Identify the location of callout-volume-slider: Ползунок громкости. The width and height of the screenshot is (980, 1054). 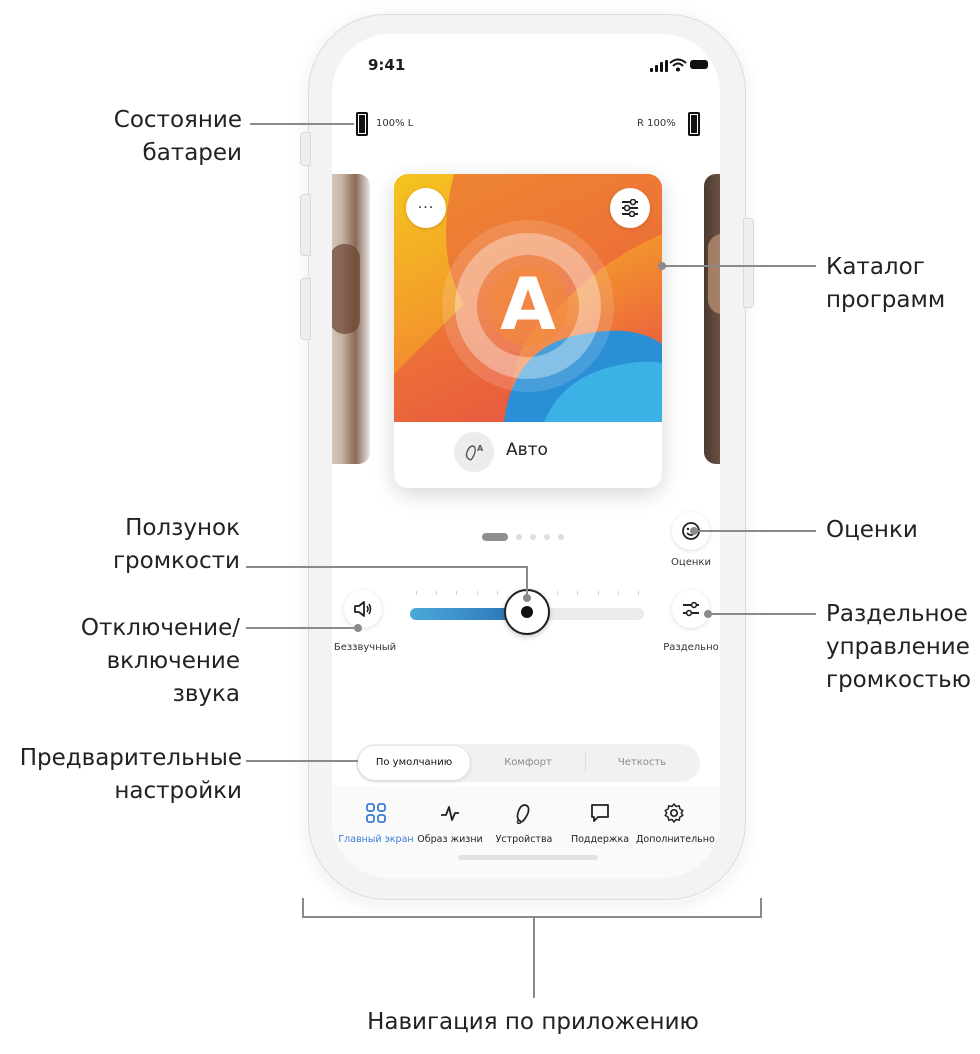
(160, 545).